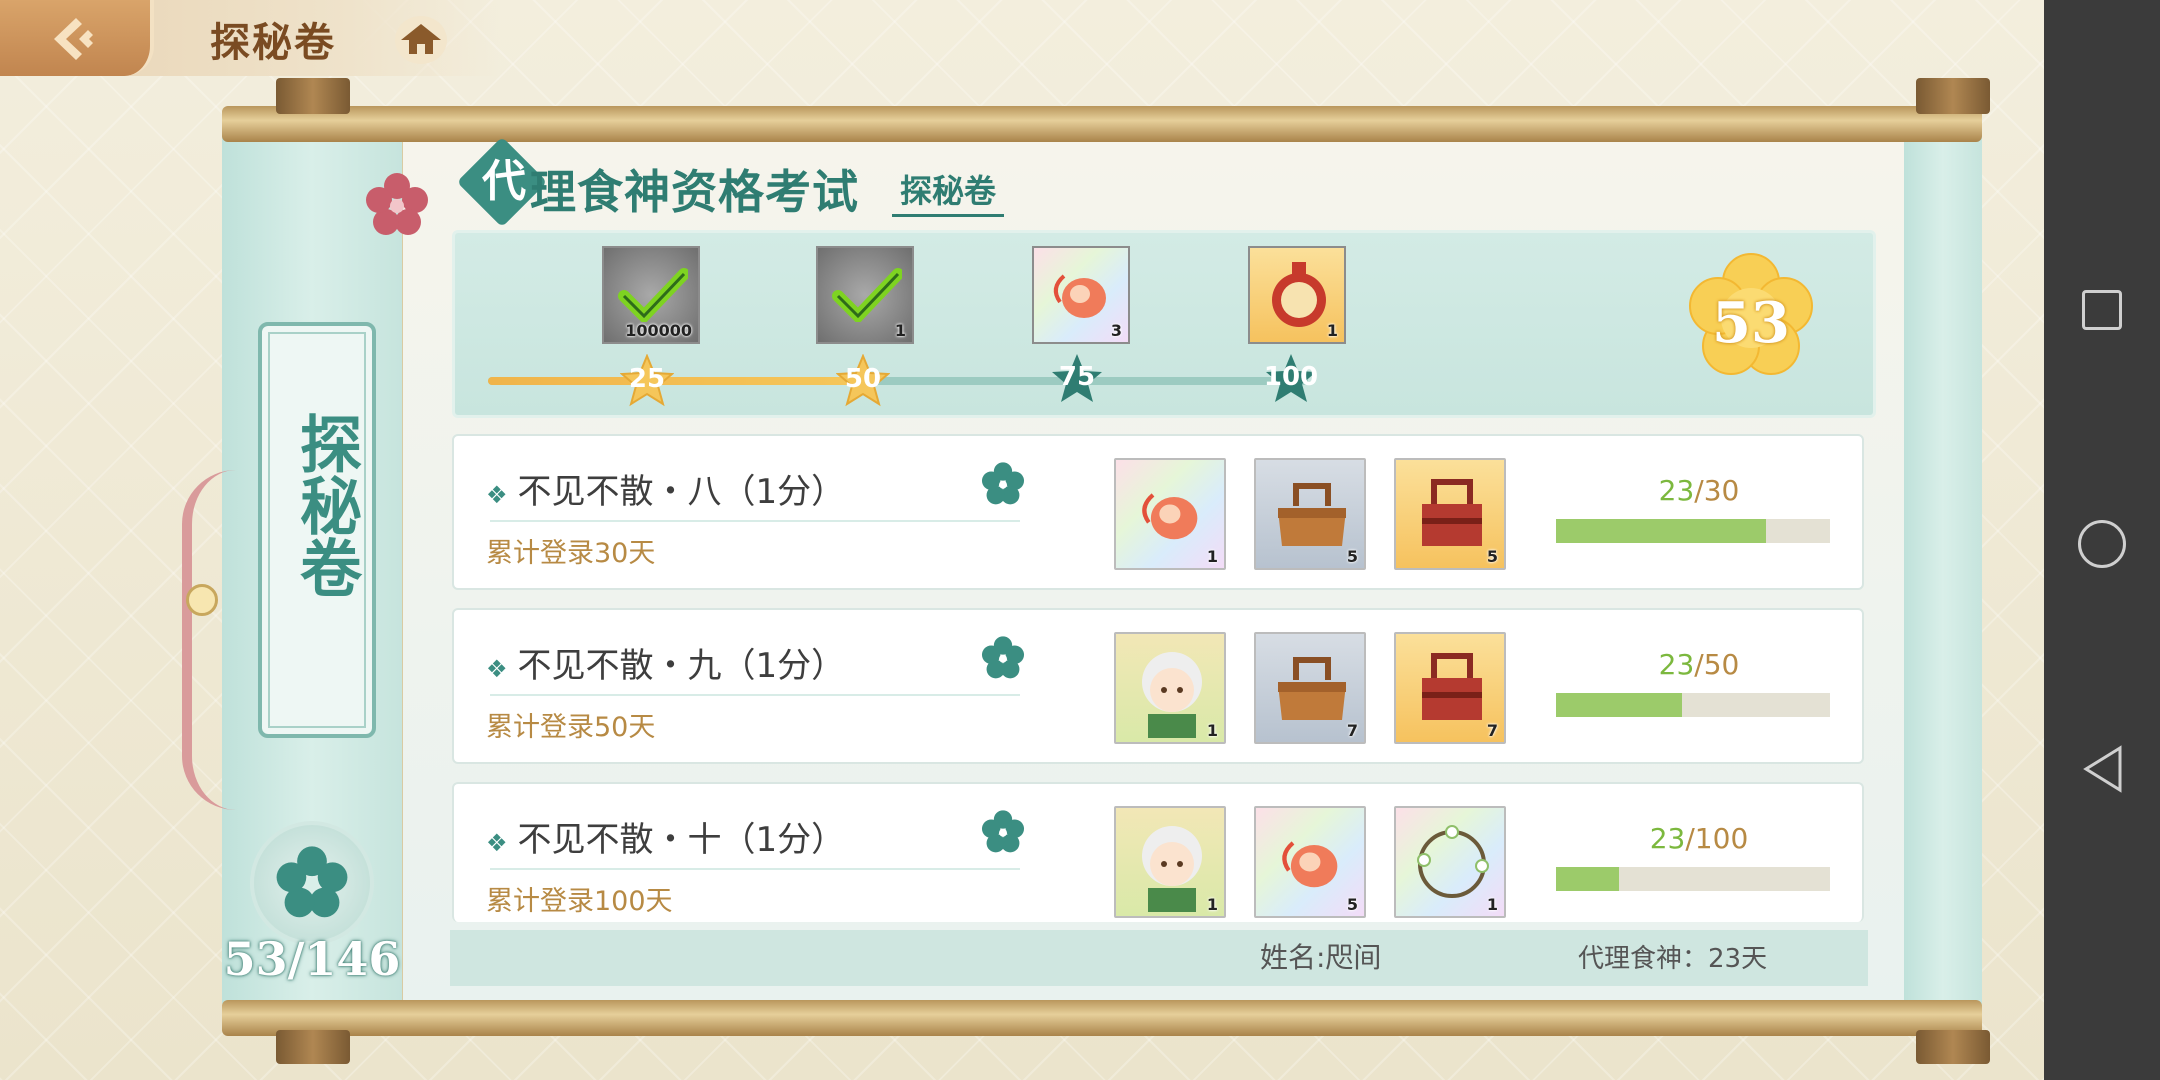 The image size is (2160, 1080). I want to click on recent-apps-icon, so click(2102, 310).